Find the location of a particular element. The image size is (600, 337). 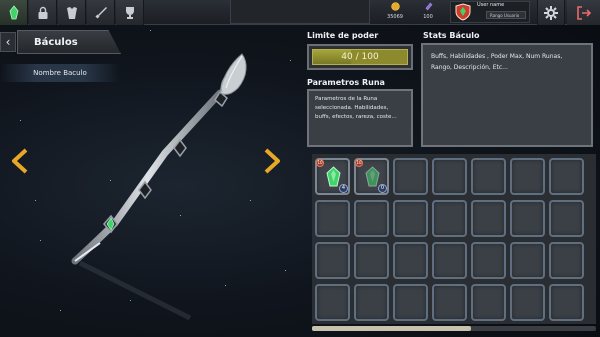

scrollbar-thumb is located at coordinates (392, 328).